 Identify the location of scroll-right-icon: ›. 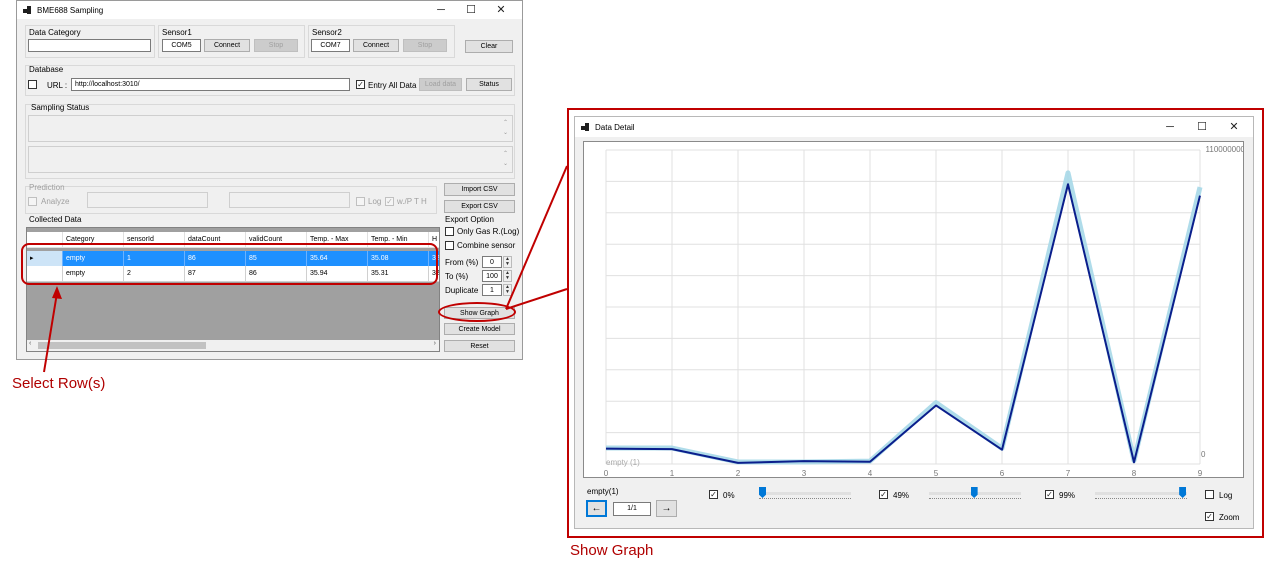
(435, 343).